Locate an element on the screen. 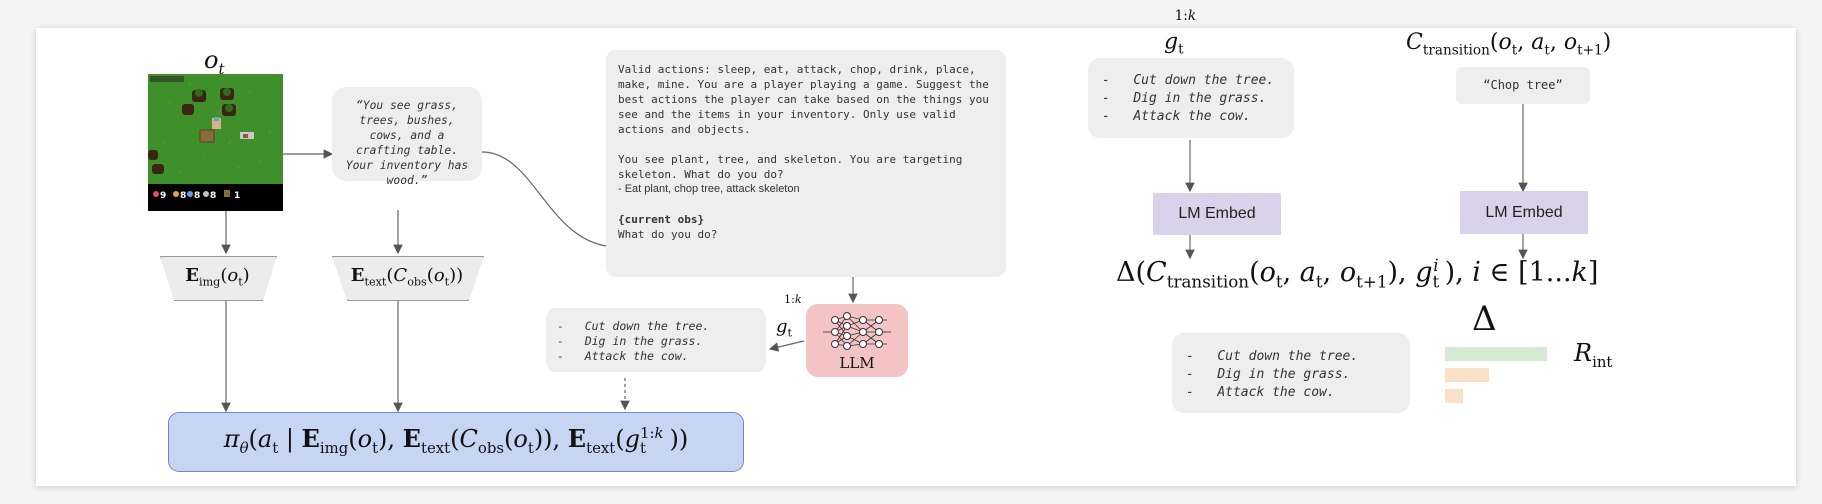 The width and height of the screenshot is (1822, 504). delta-symbol: Δ is located at coordinates (1484, 319).